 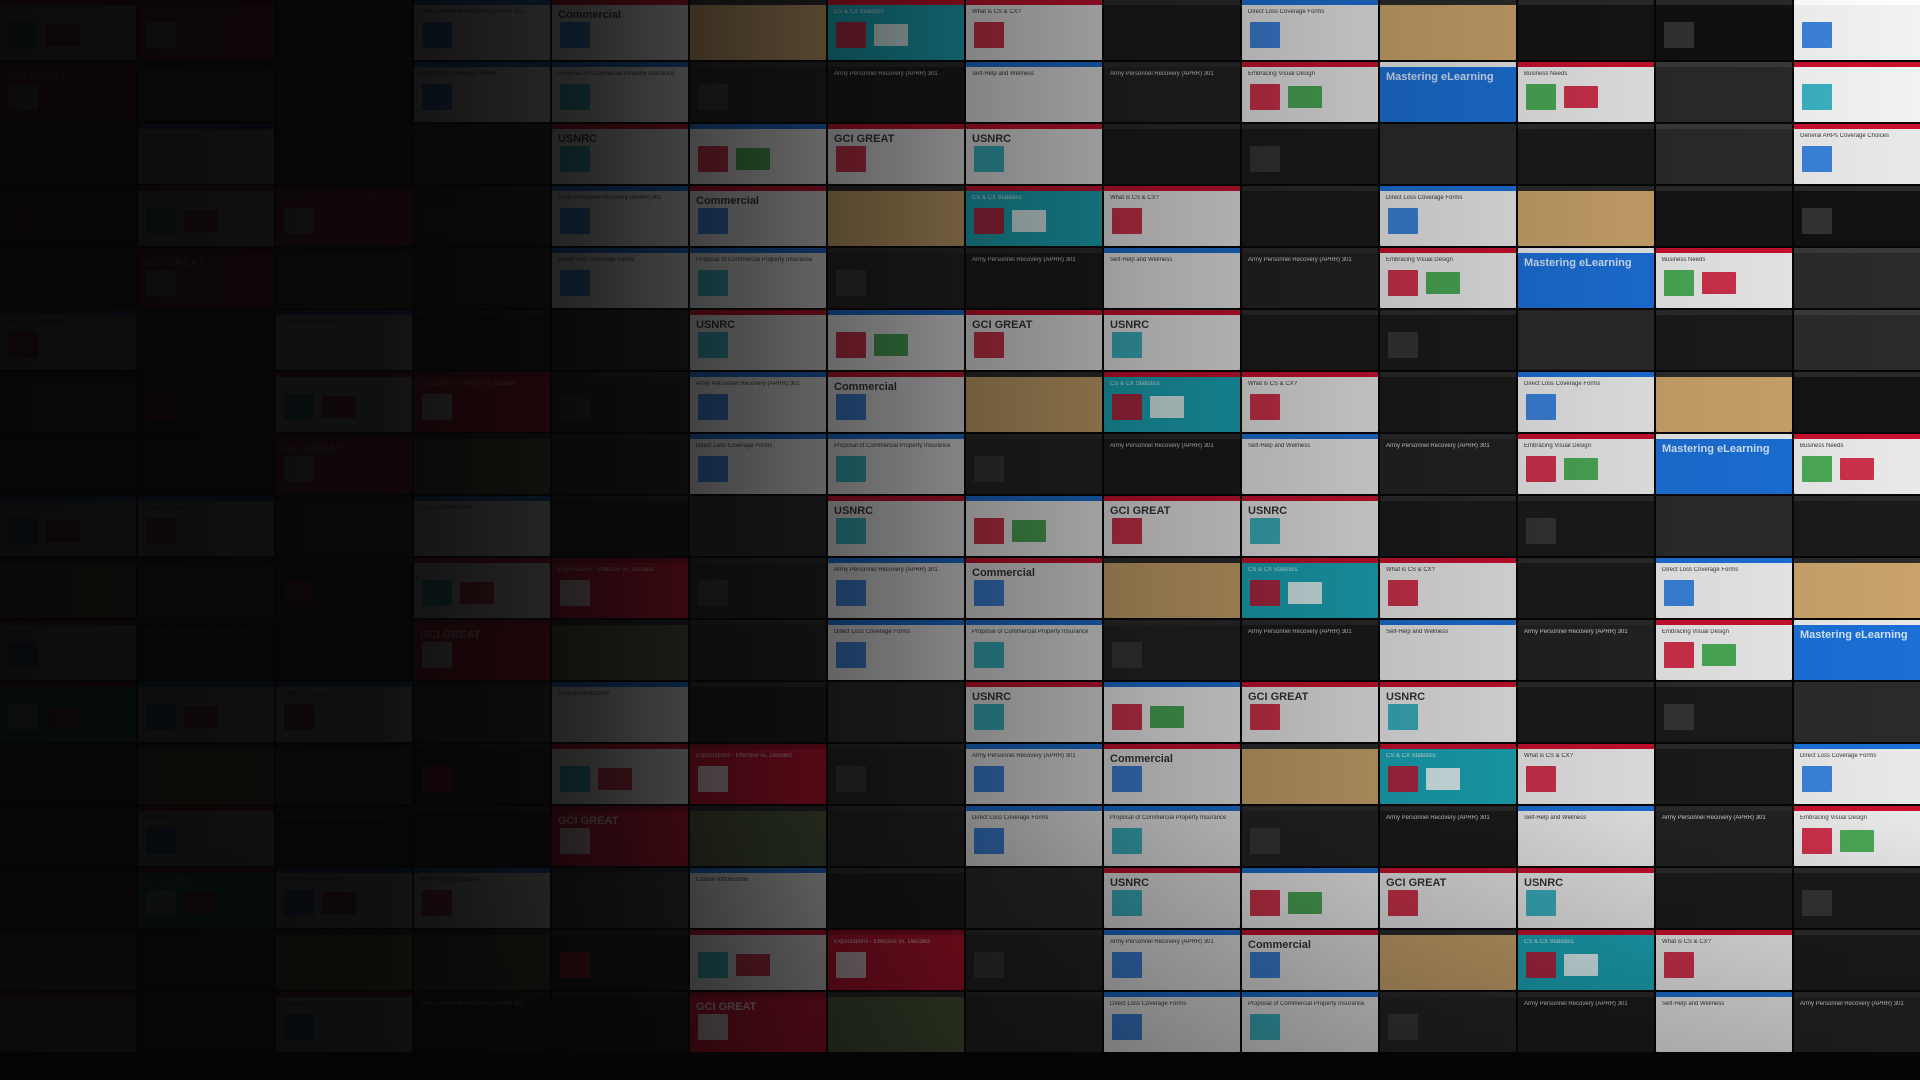 What do you see at coordinates (172, 694) in the screenshot?
I see `thumbnail-title: What You've Learned` at bounding box center [172, 694].